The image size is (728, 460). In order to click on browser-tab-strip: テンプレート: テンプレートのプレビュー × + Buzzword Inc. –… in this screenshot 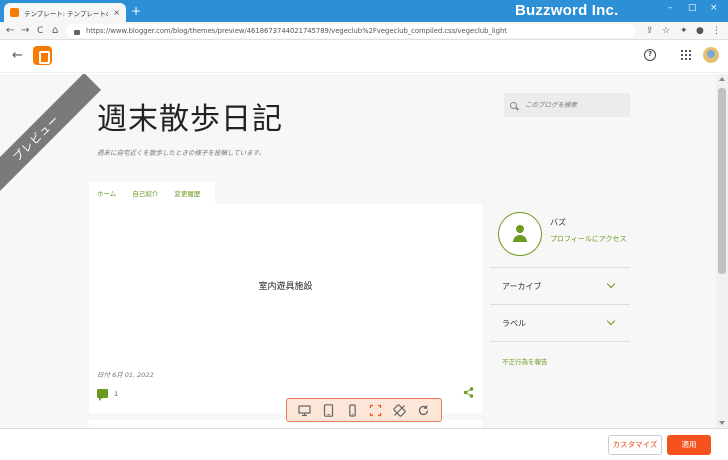, I will do `click(364, 11)`.